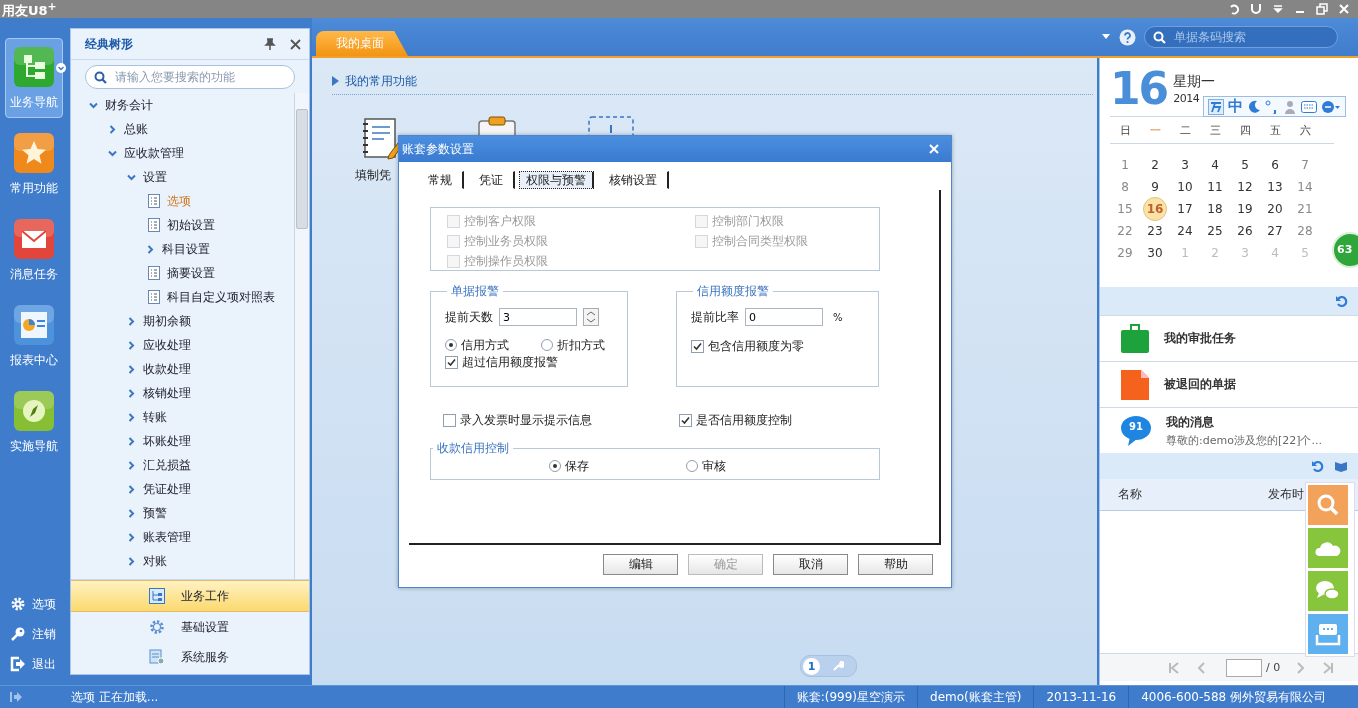 The height and width of the screenshot is (708, 1358). I want to click on restore-icon, so click(1322, 9).